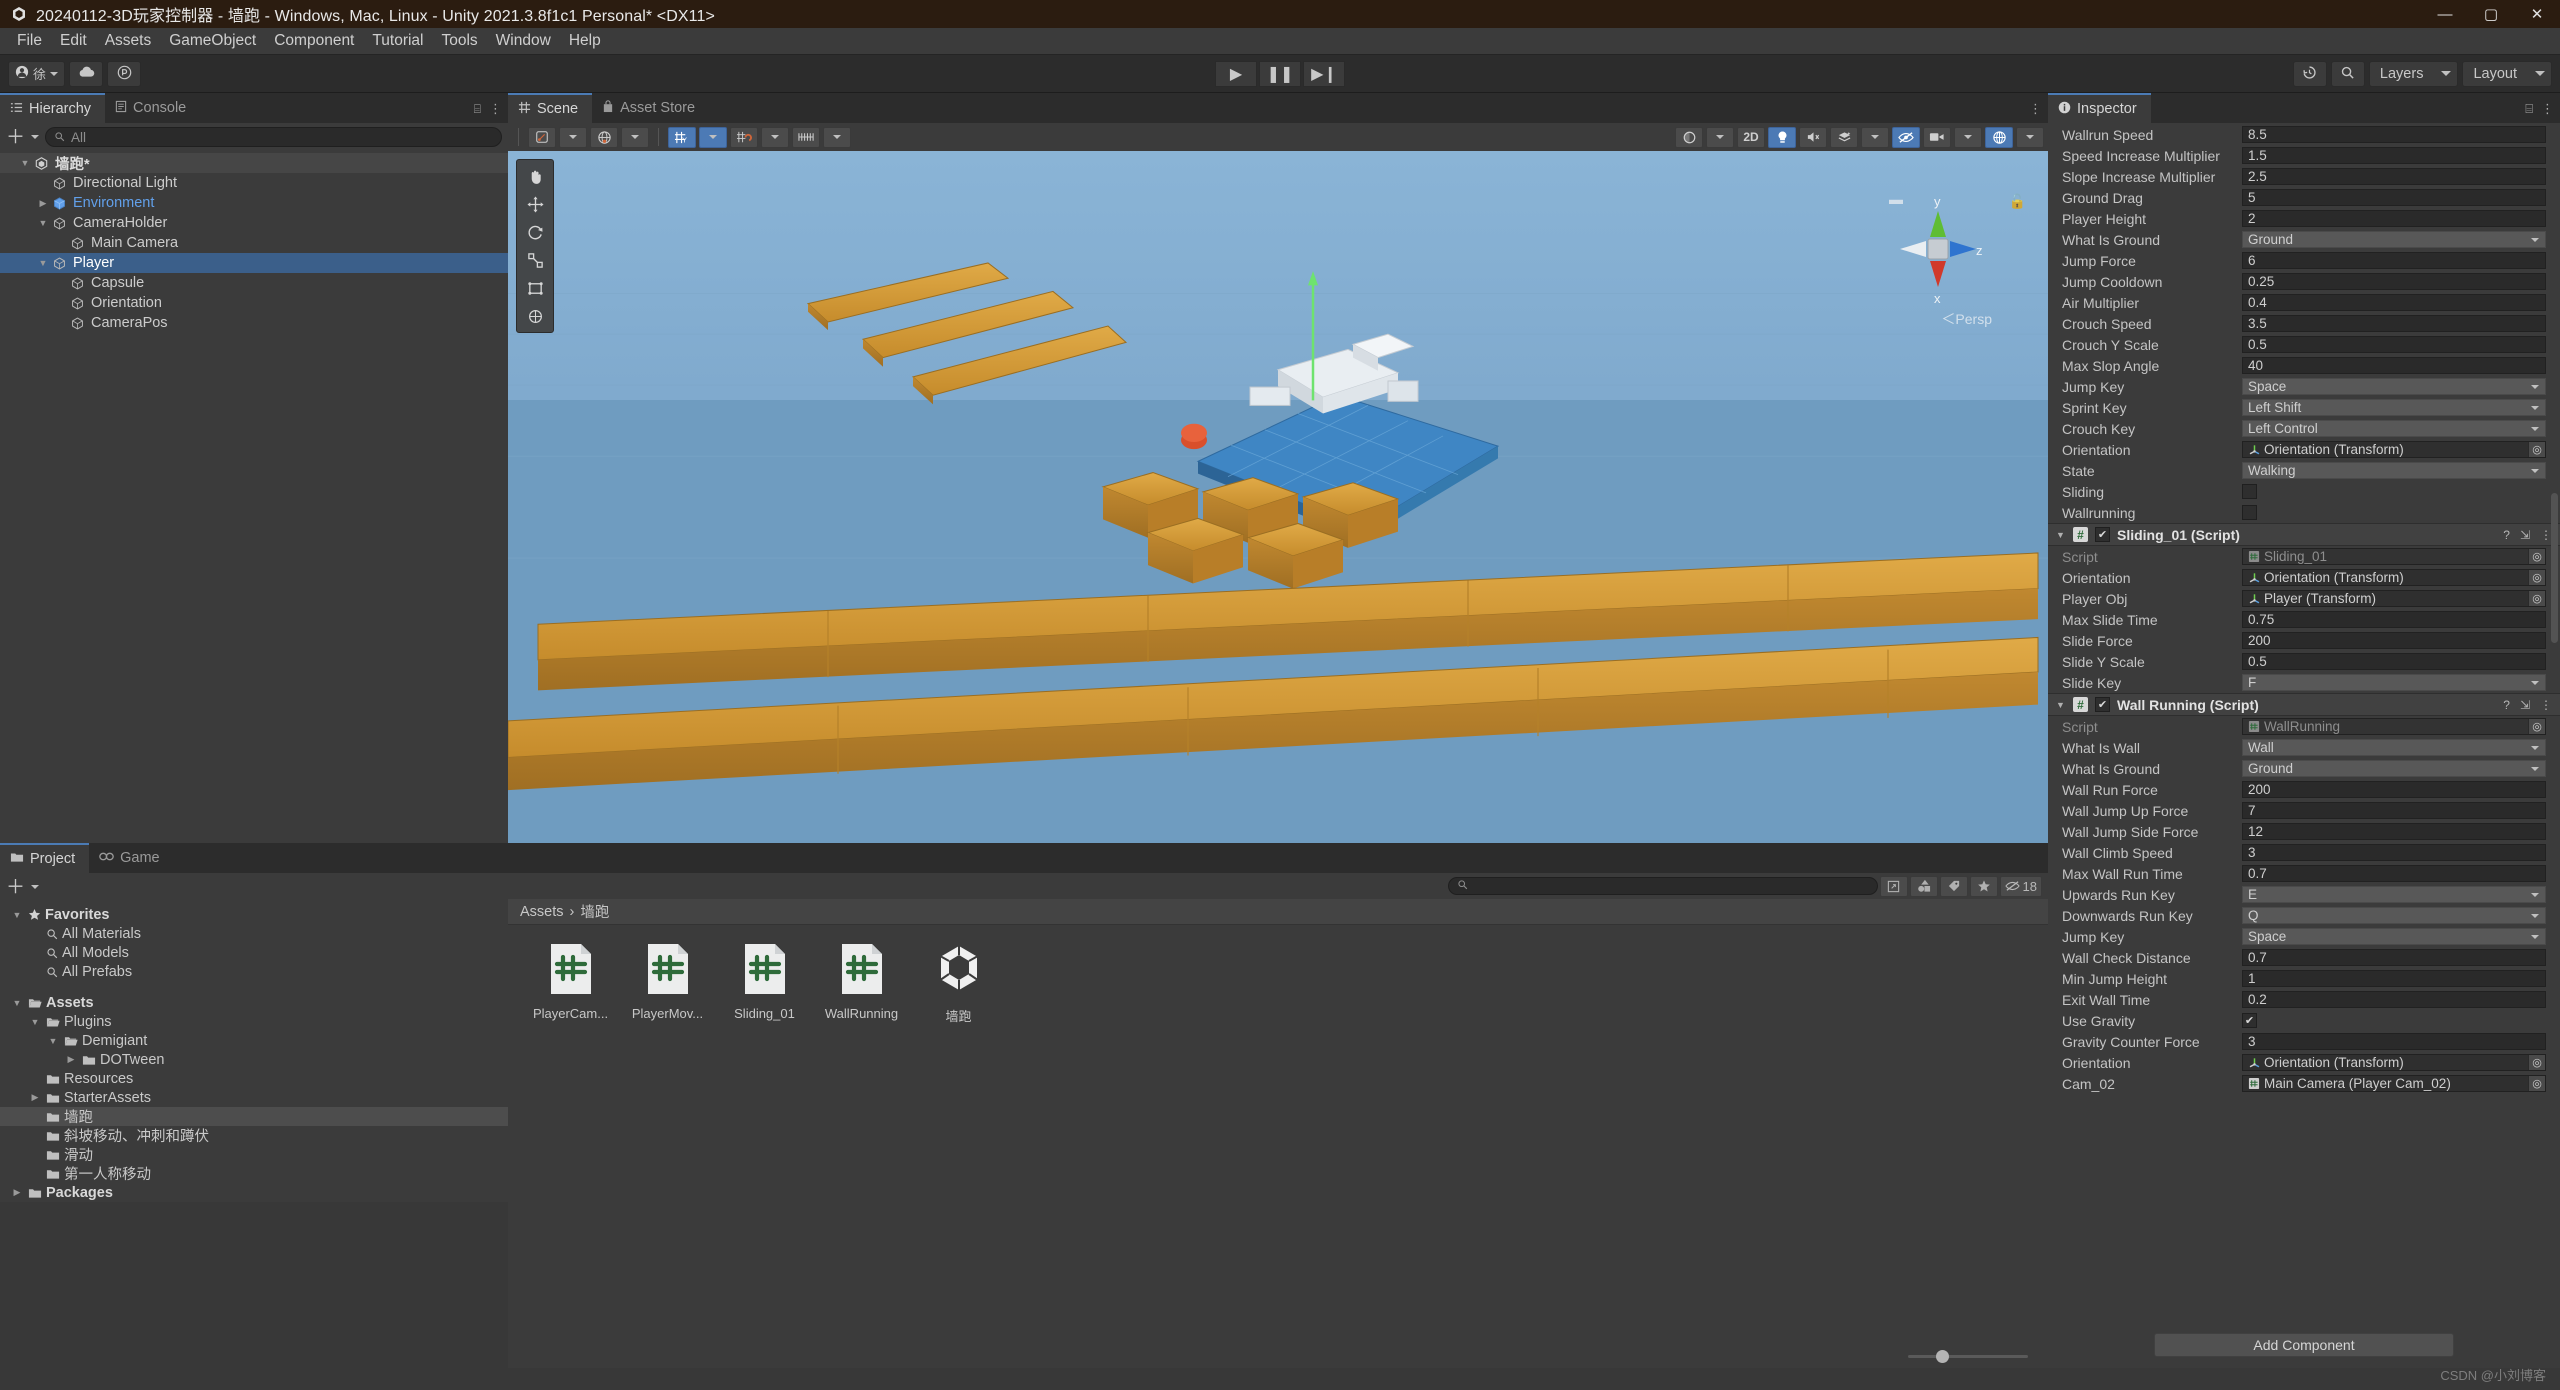 The height and width of the screenshot is (1390, 2560). I want to click on panel-lock-icon: ⌸, so click(477, 109).